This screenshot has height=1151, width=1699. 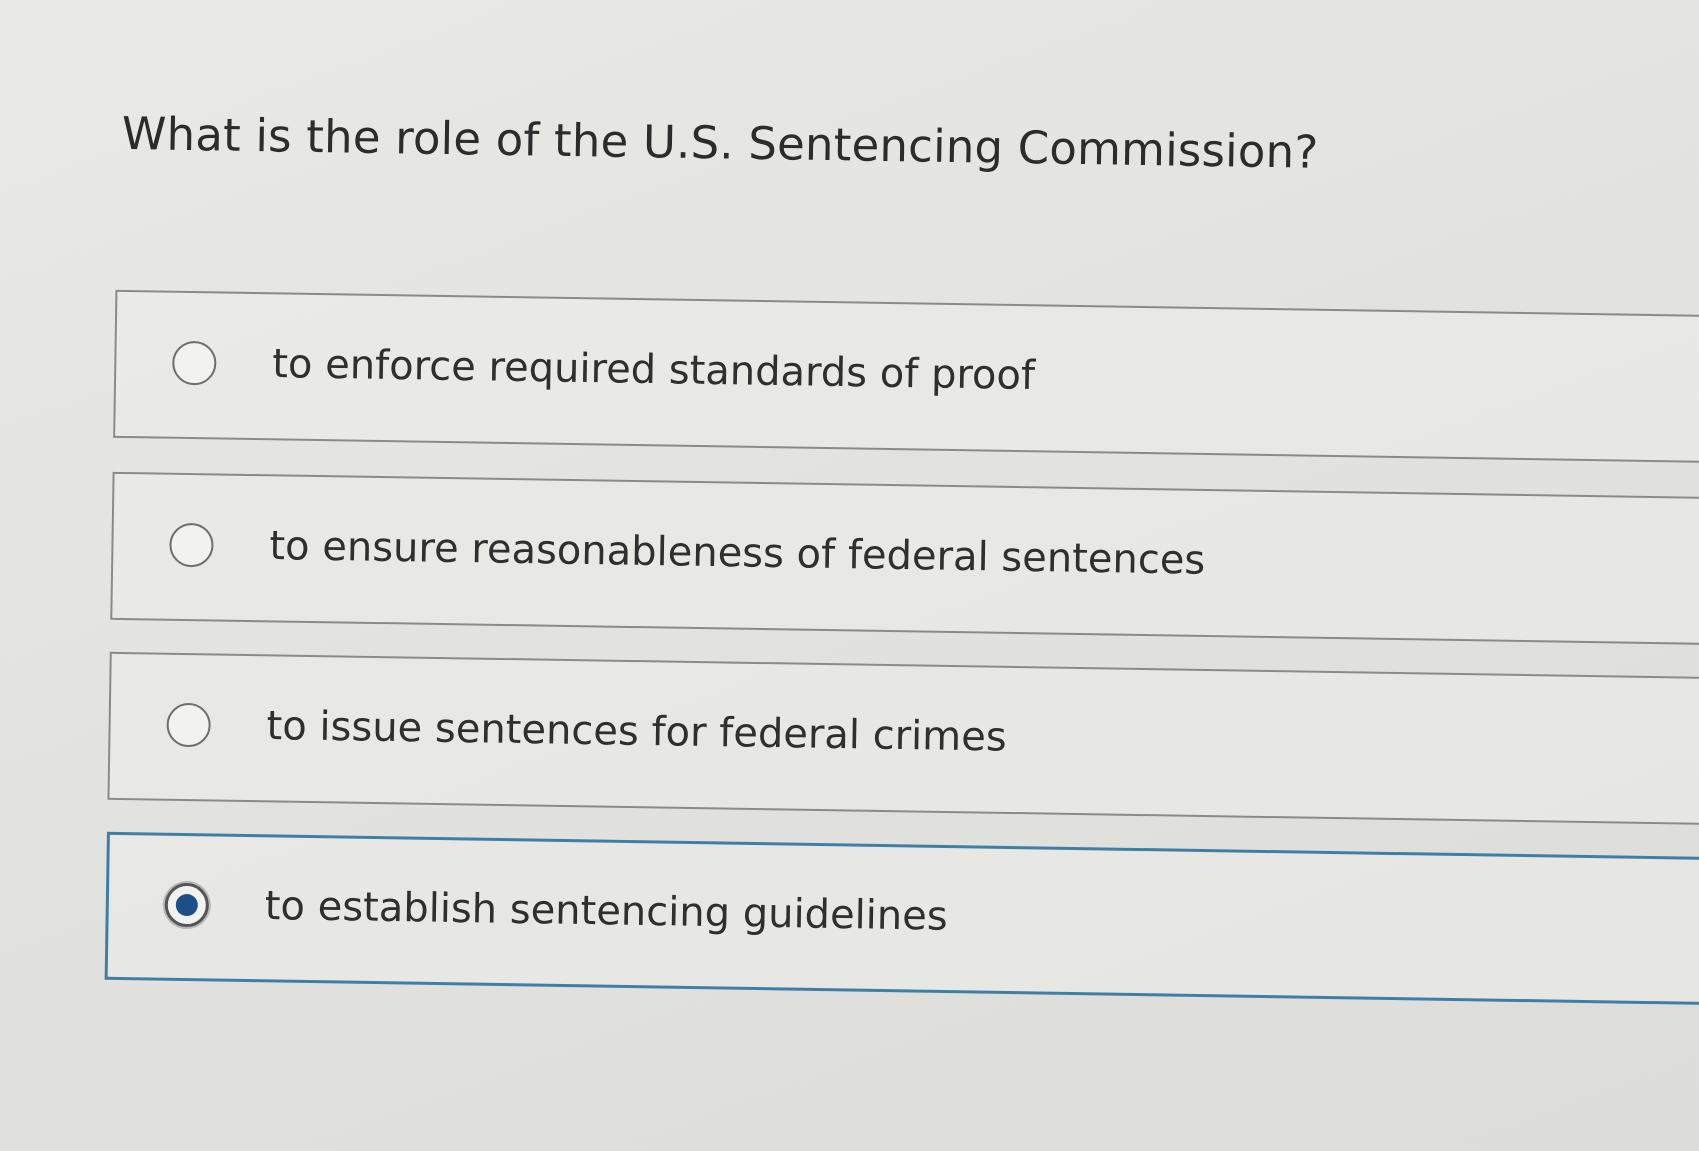 What do you see at coordinates (187, 905) in the screenshot?
I see `radio-button-selected` at bounding box center [187, 905].